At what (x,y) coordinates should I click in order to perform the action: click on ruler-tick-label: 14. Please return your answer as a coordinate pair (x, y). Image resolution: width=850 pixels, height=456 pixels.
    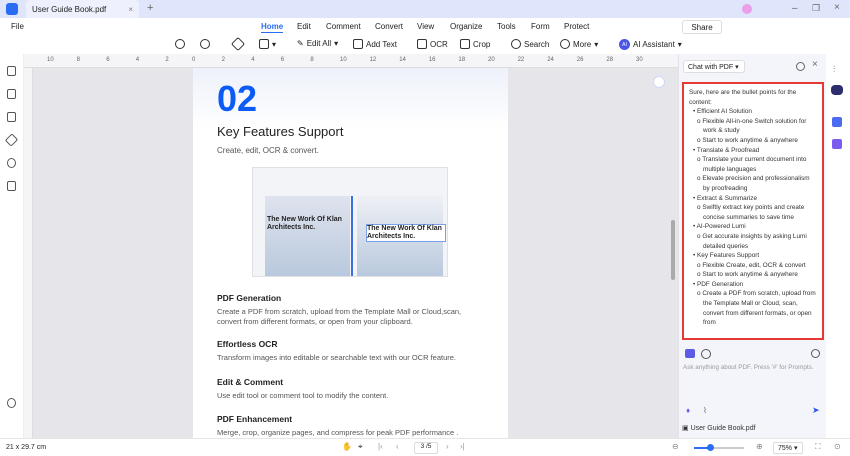
    Looking at the image, I should click on (402, 60).